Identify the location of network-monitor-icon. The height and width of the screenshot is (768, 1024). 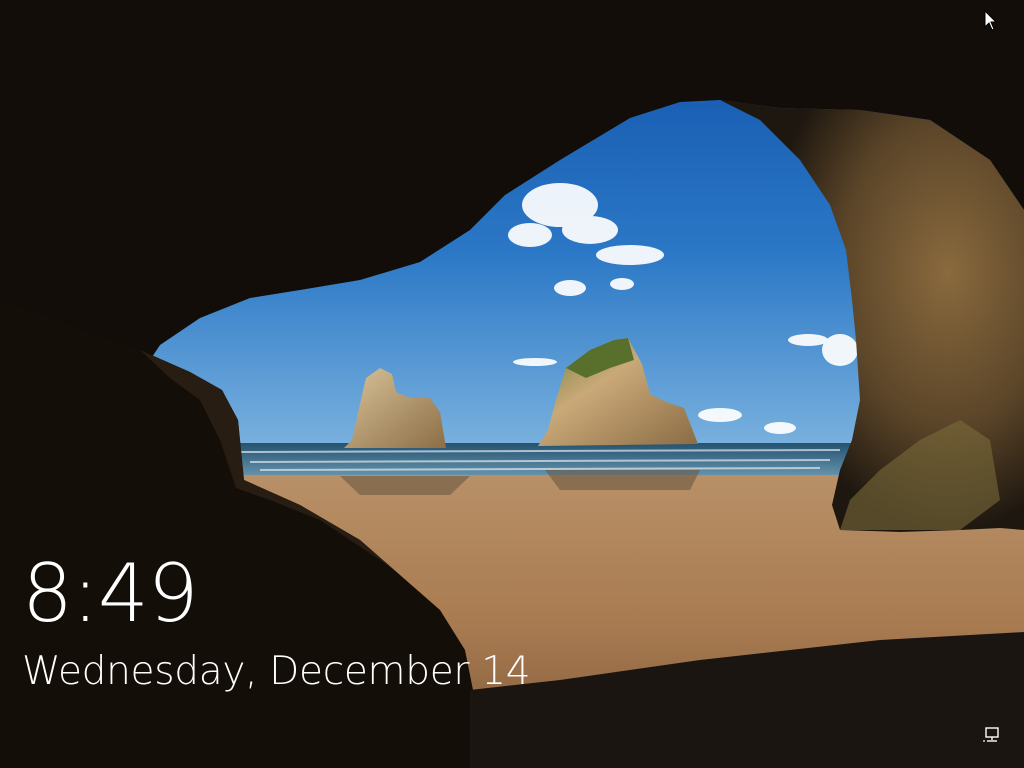
(992, 735).